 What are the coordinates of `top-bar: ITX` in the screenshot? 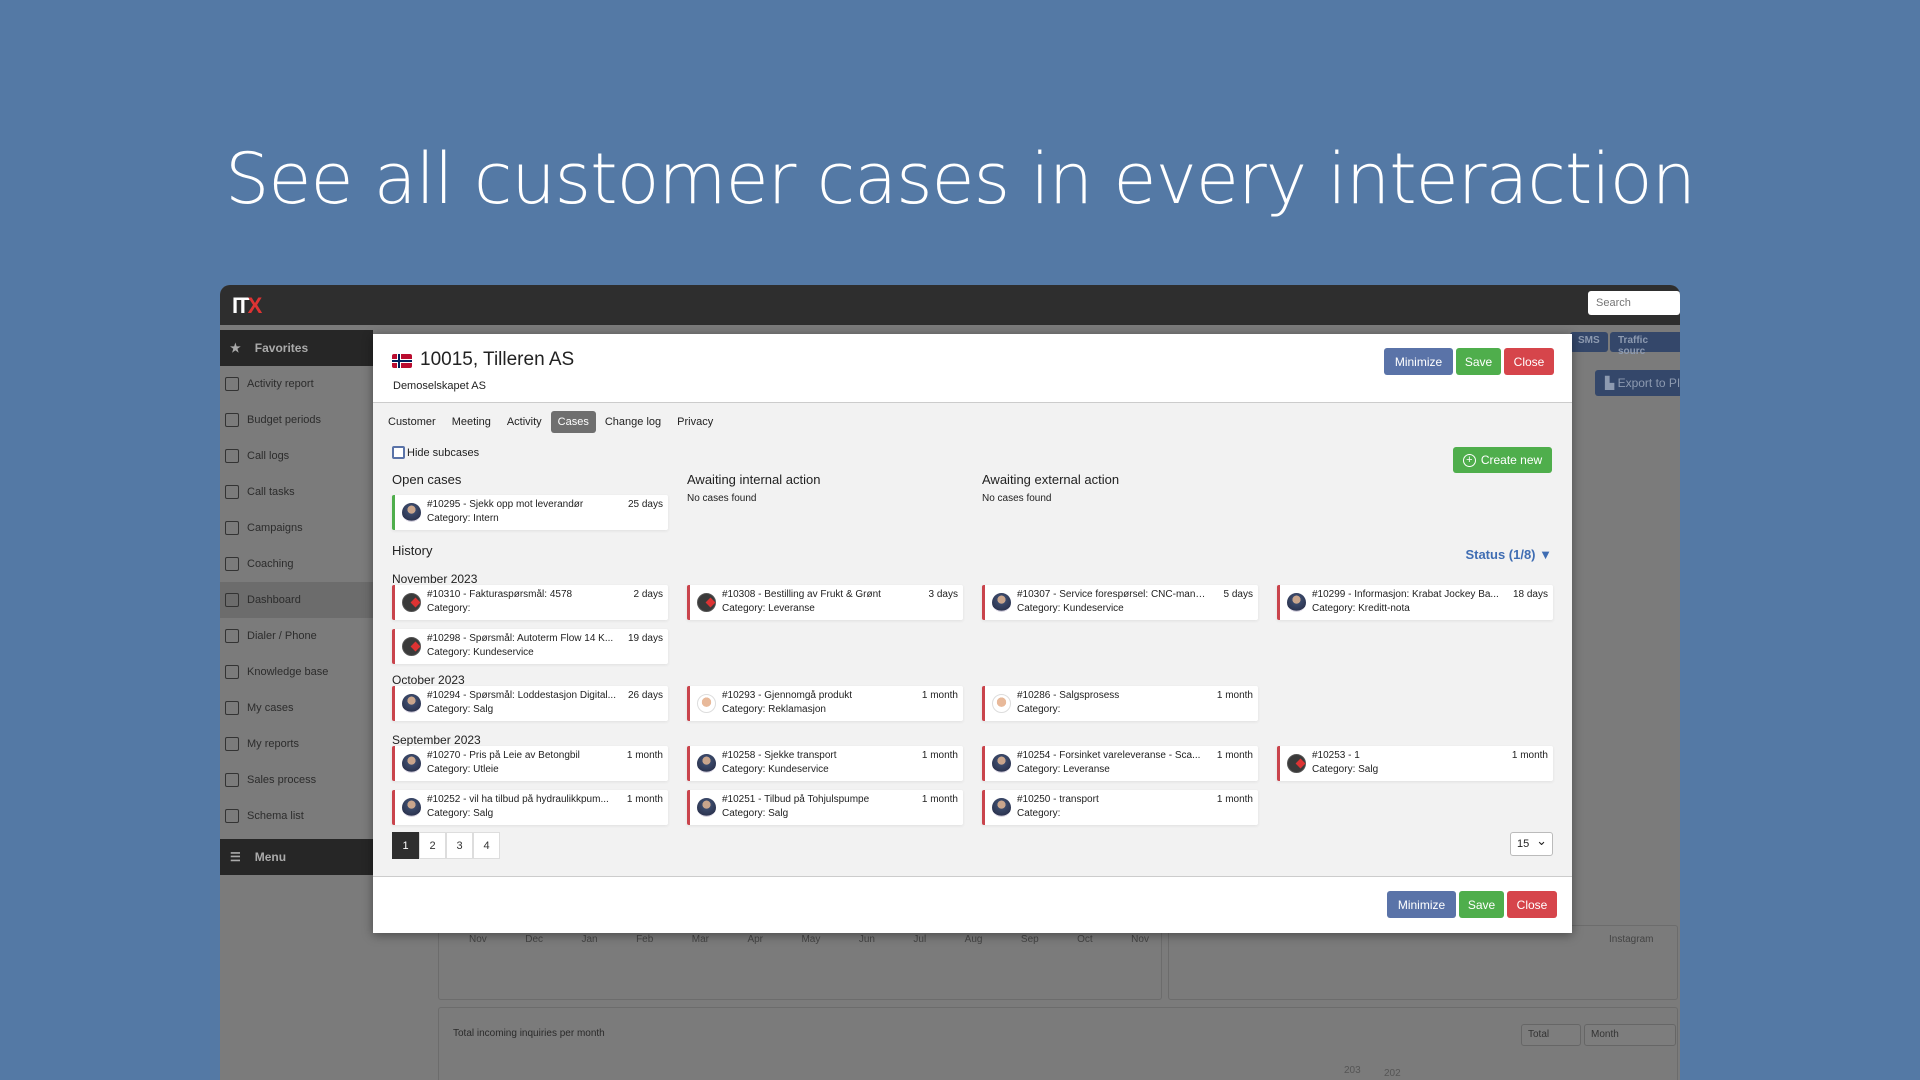 It's located at (950, 305).